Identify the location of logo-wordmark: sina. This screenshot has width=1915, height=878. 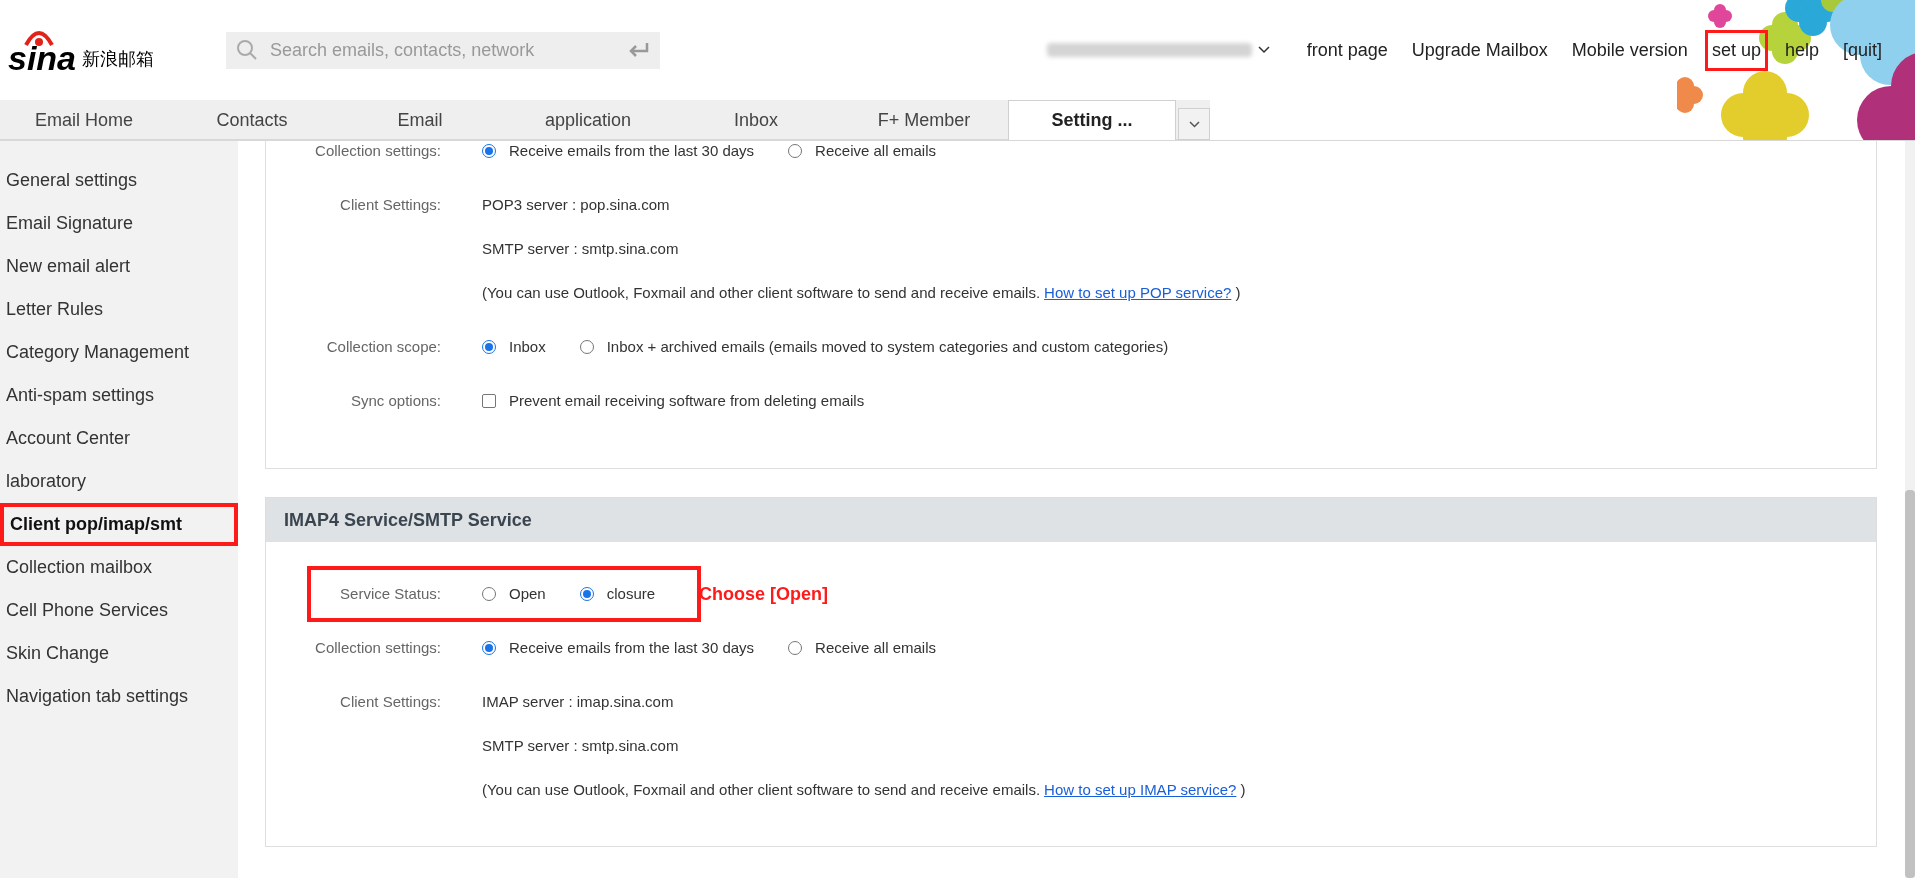
(42, 58).